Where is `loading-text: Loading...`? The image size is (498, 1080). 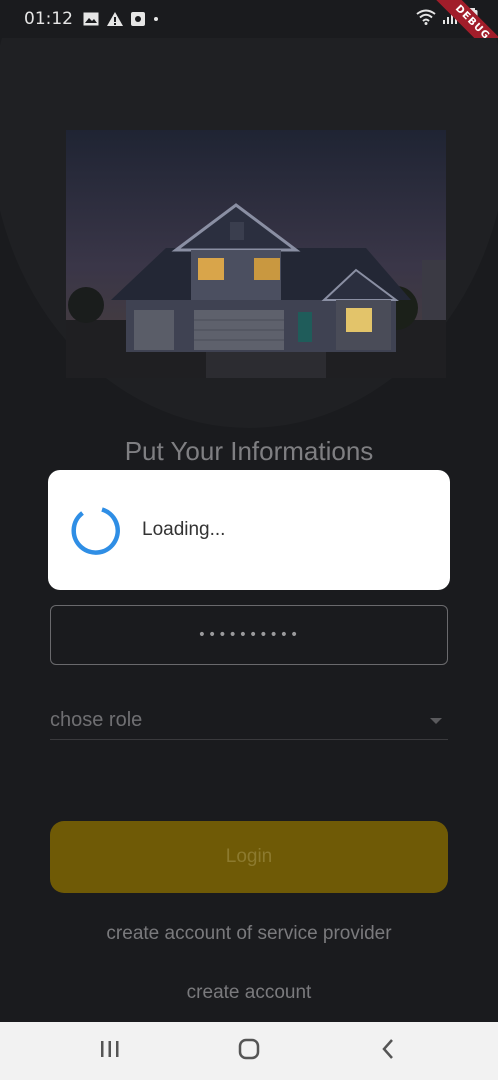 loading-text: Loading... is located at coordinates (184, 529).